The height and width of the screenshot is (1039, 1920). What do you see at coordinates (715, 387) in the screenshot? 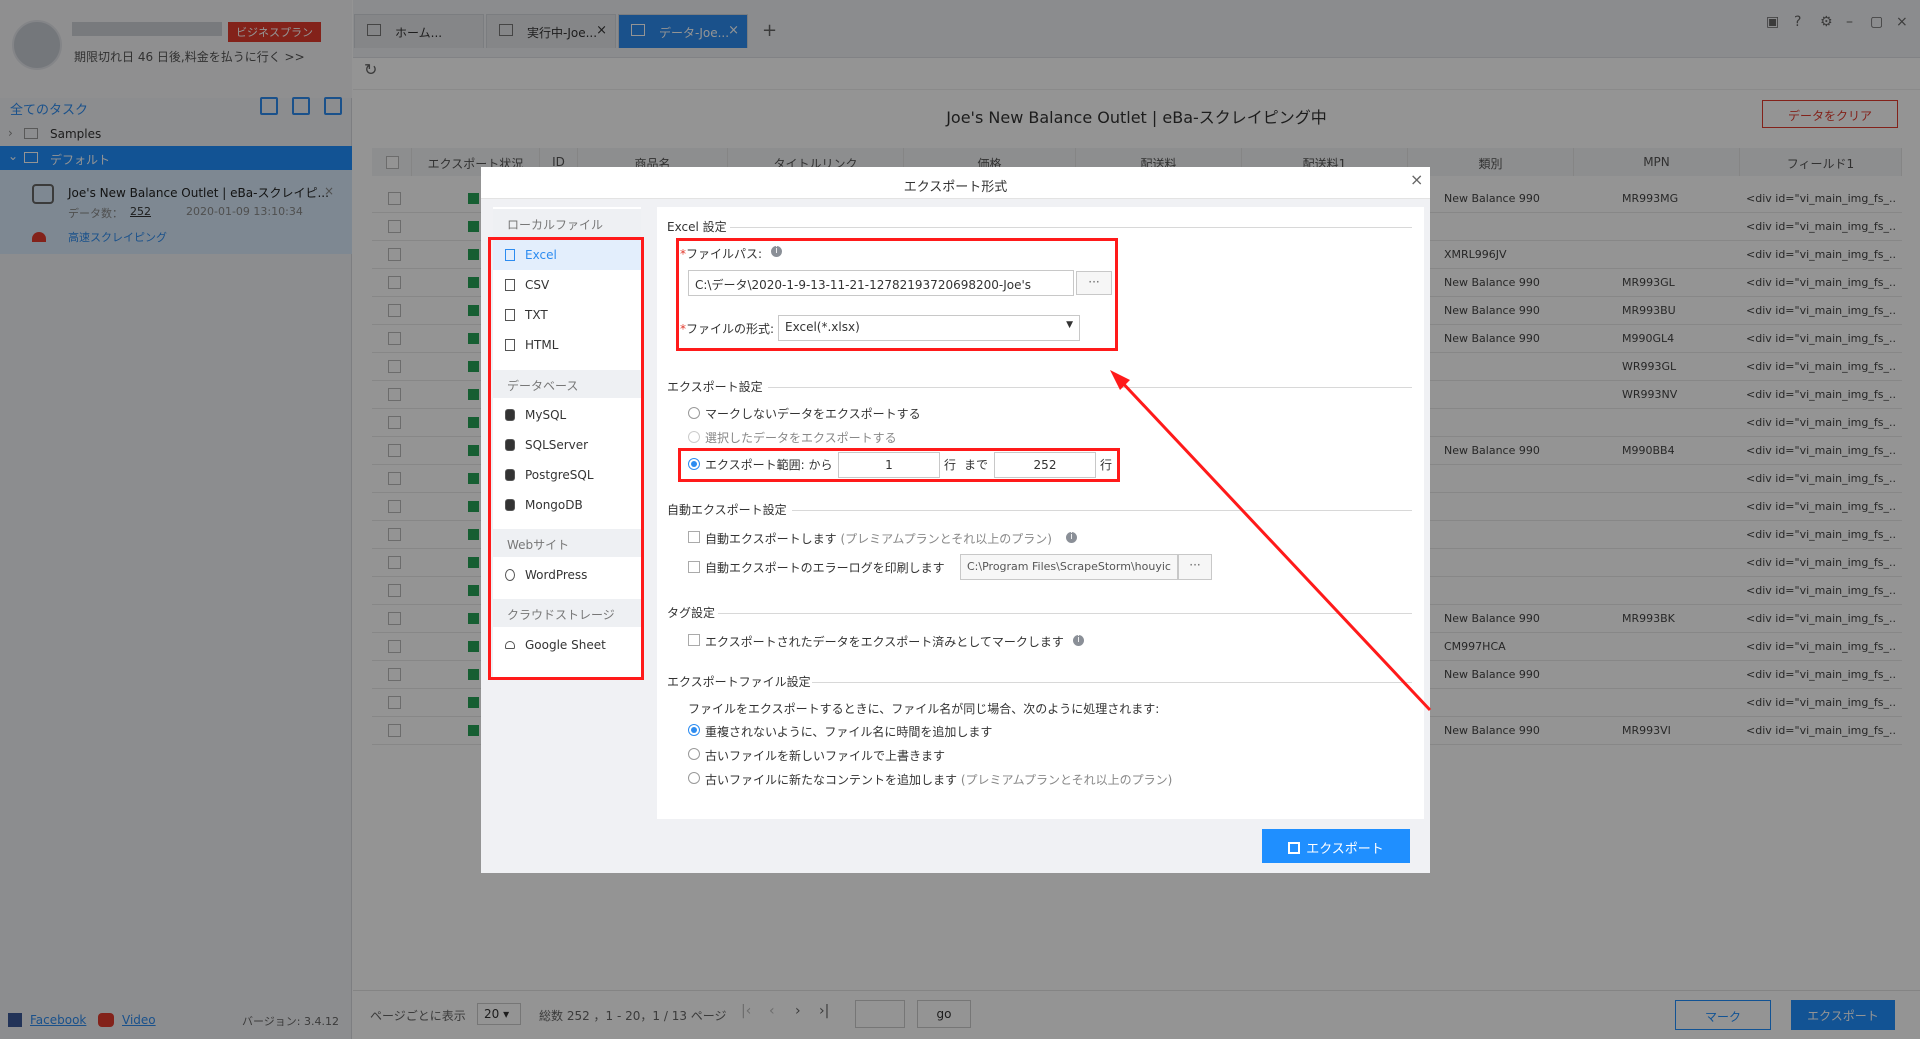
I see `export-settings-title: エクスポート設定` at bounding box center [715, 387].